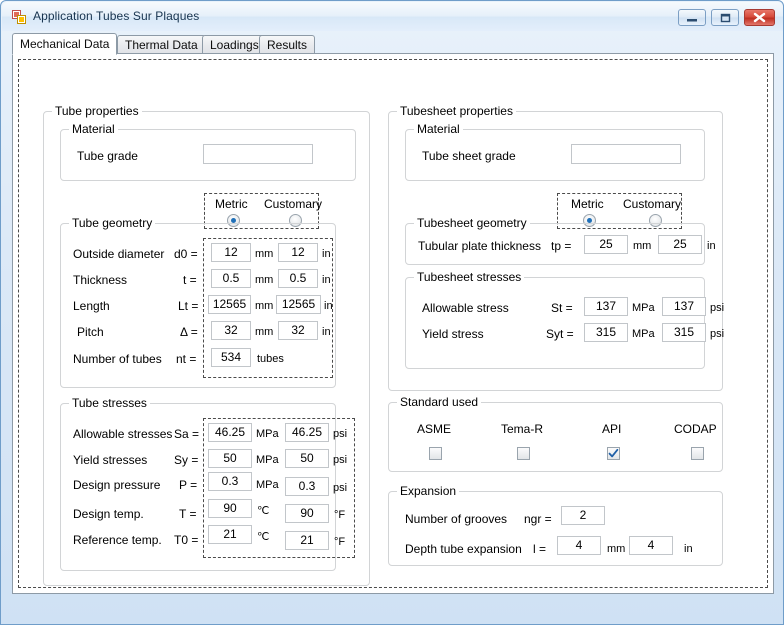 Image resolution: width=784 pixels, height=625 pixels. What do you see at coordinates (651, 545) in the screenshot?
I see `depth-tube-expansion-customary-input: 4` at bounding box center [651, 545].